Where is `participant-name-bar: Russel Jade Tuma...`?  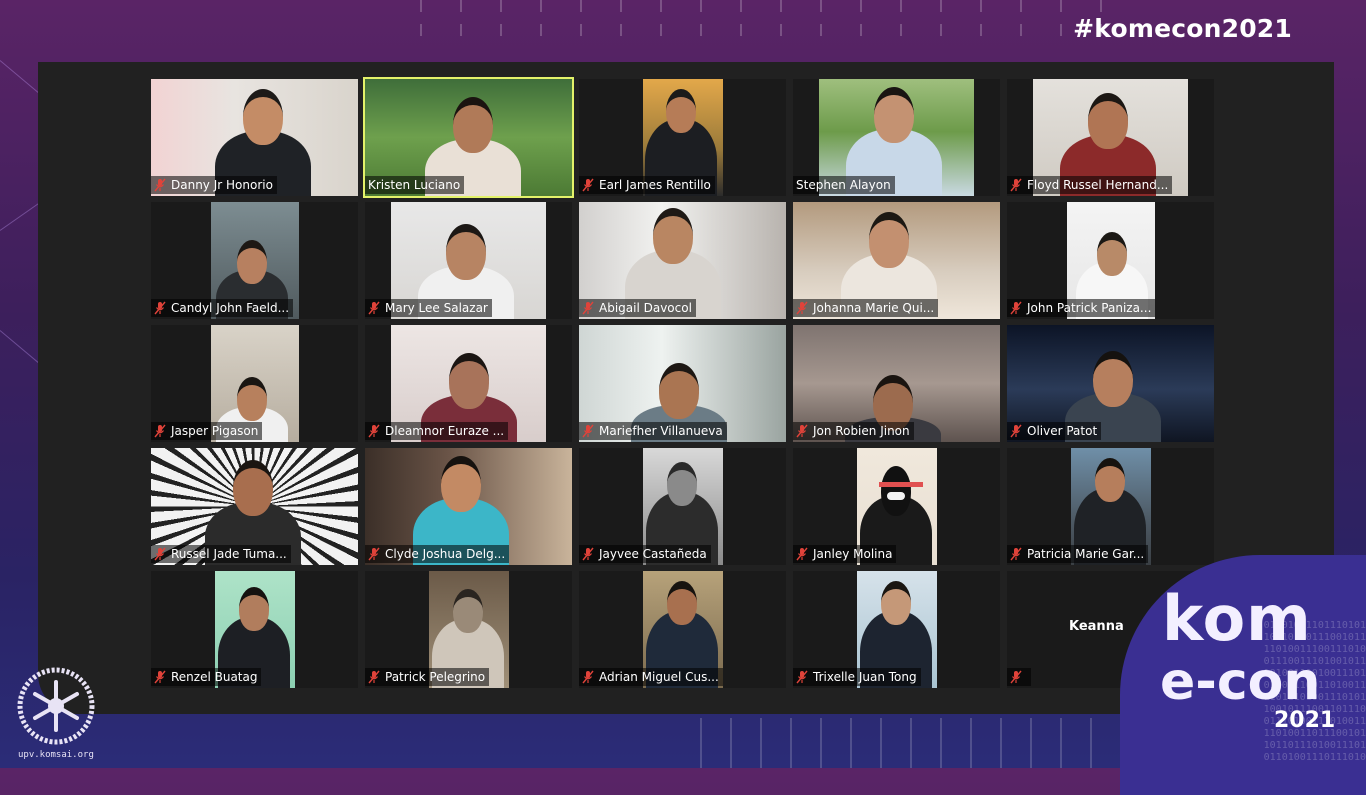
participant-name-bar: Russel Jade Tuma... is located at coordinates (221, 554).